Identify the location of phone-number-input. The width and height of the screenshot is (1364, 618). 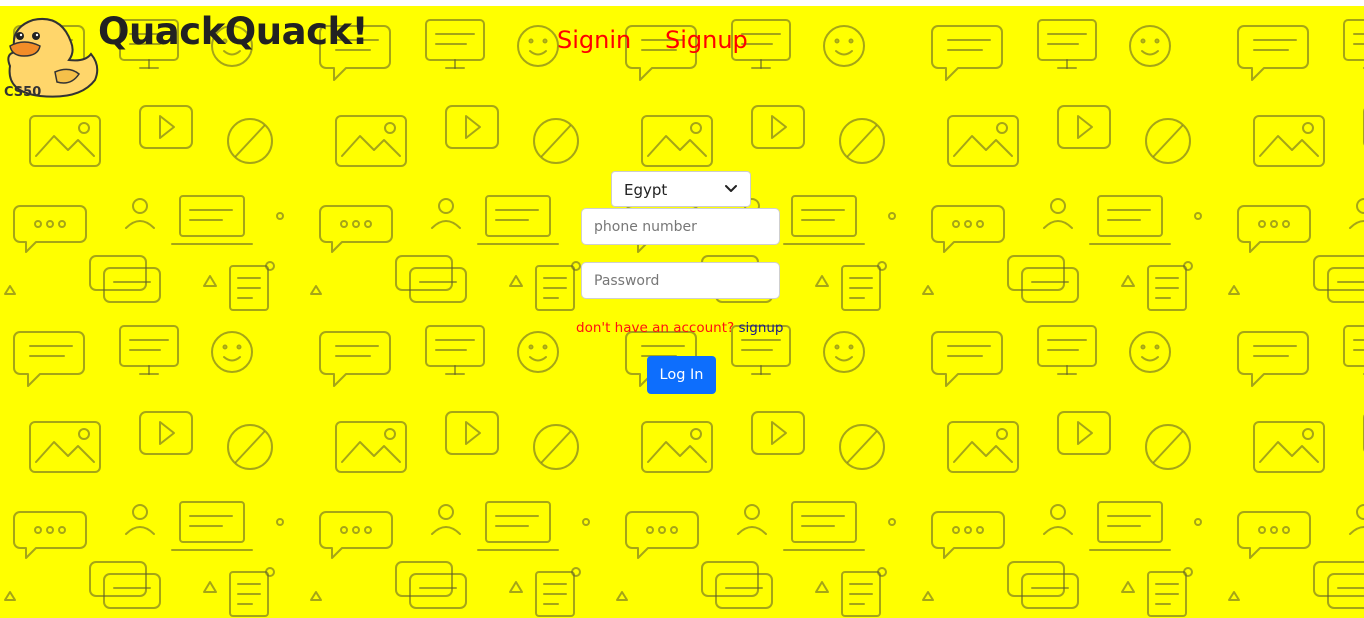
(680, 226).